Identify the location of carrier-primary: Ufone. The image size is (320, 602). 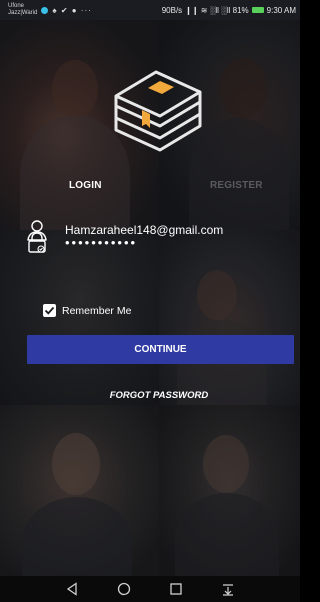
(16, 6).